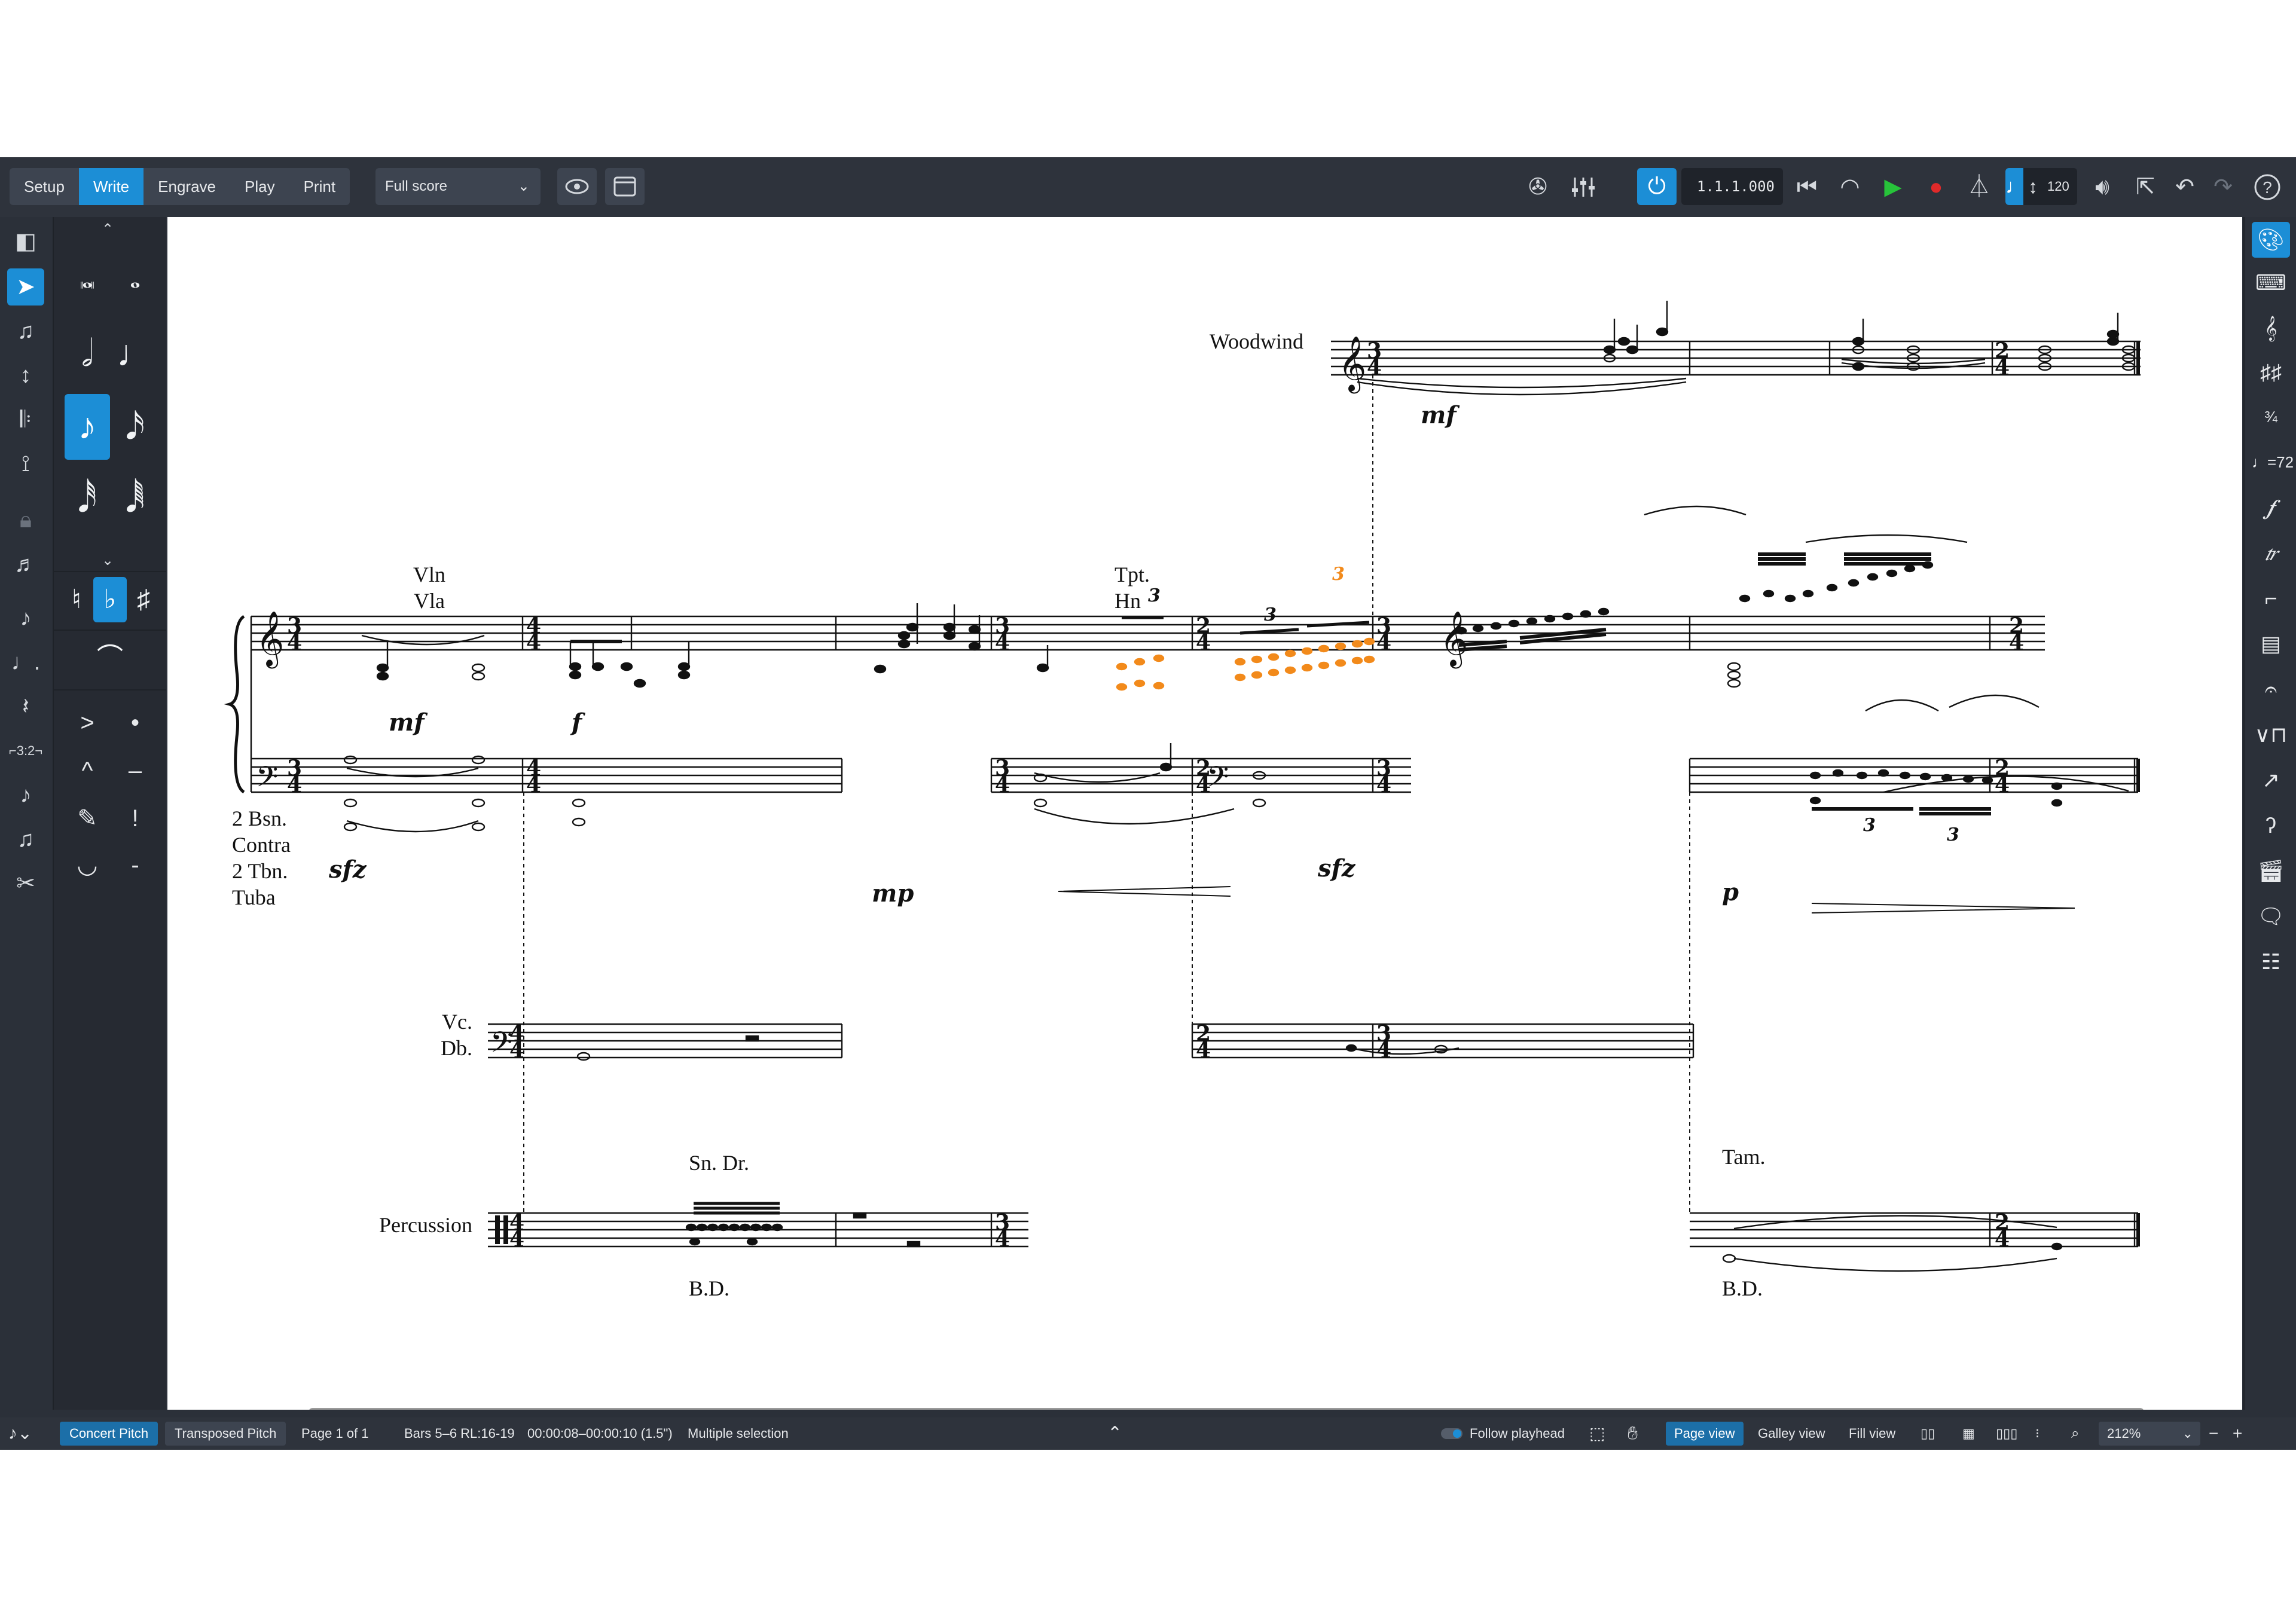  Describe the element at coordinates (1928, 1433) in the screenshot. I see `spread-icon: ▯▯` at that location.